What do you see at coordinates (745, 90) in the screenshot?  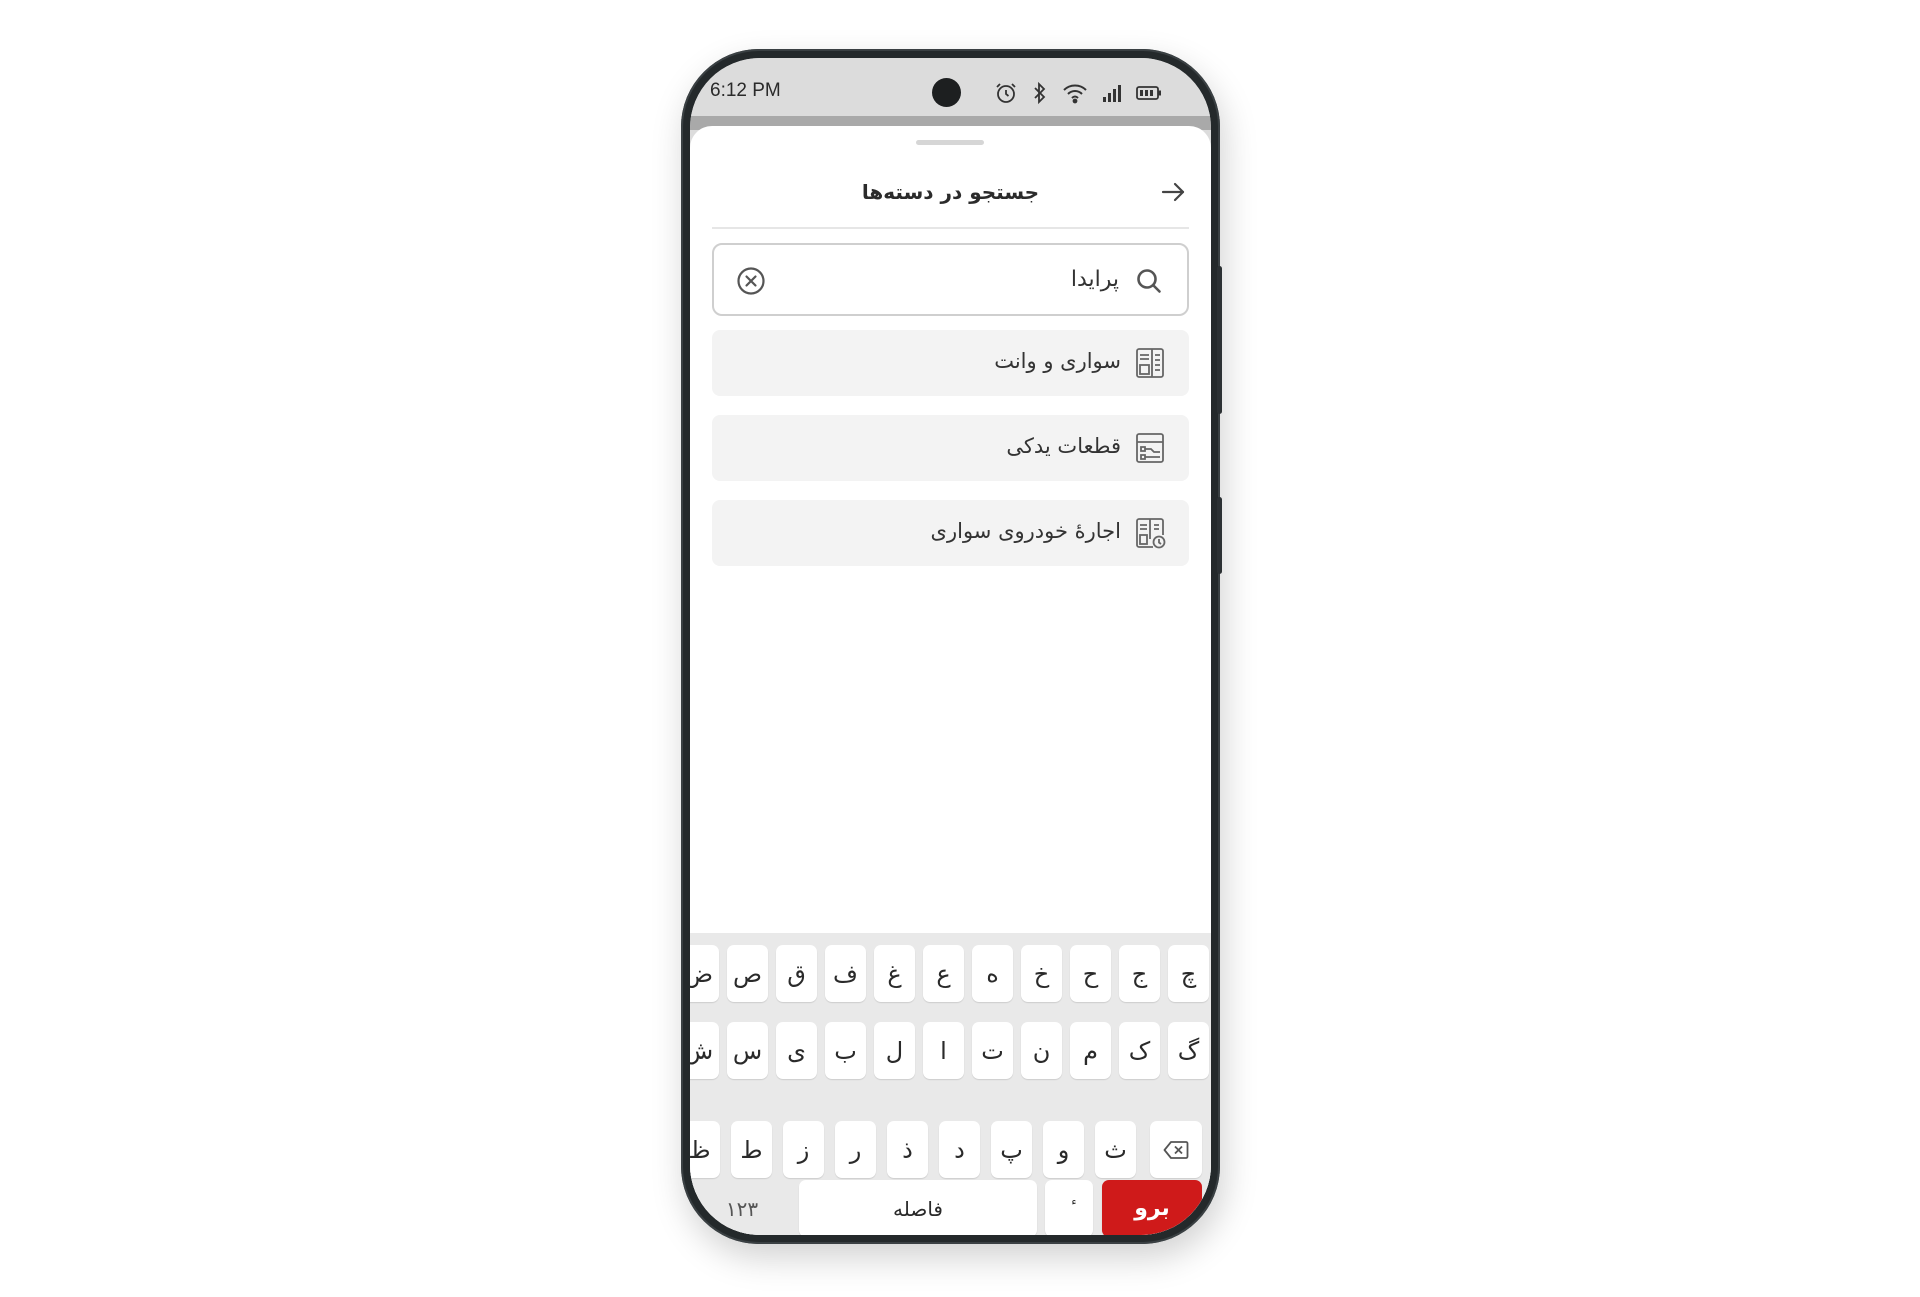 I see `status-time: 6:12 PM` at bounding box center [745, 90].